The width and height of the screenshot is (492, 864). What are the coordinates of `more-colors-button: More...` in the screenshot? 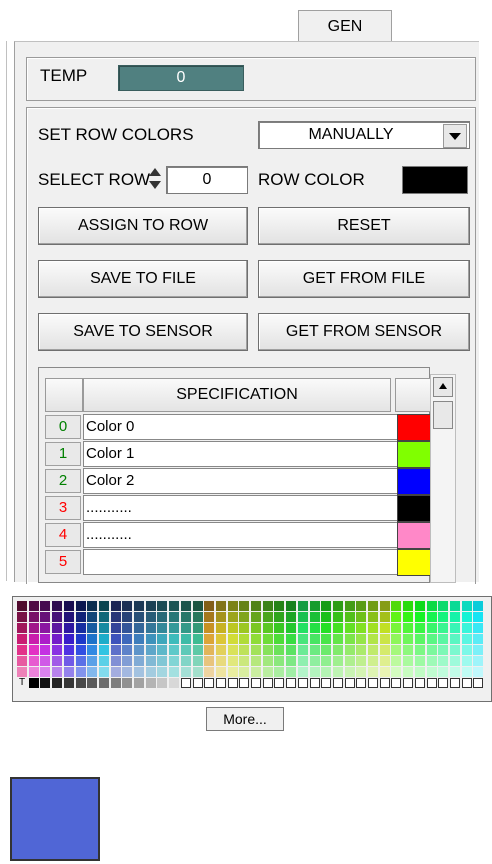 It's located at (245, 719).